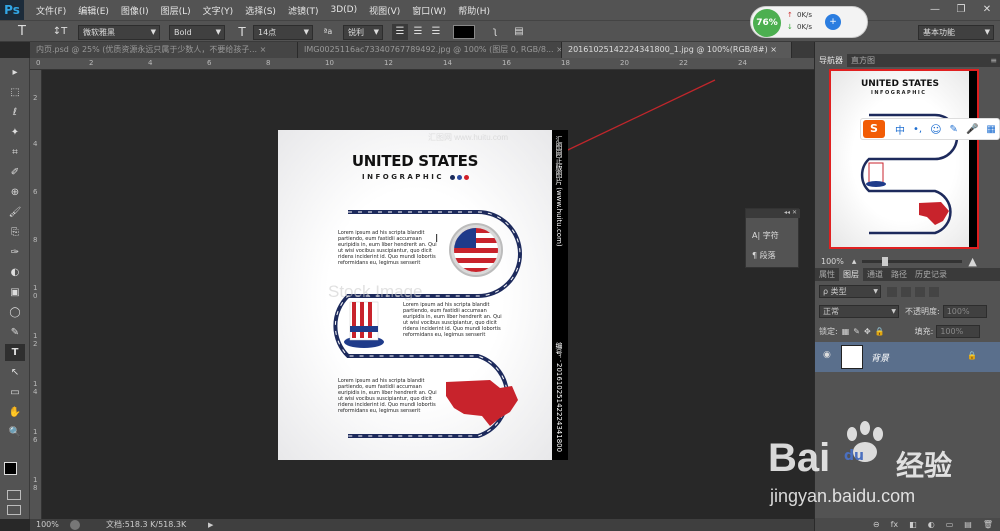 The width and height of the screenshot is (1000, 531). Describe the element at coordinates (135, 10) in the screenshot. I see `menu-image: 图像(I)` at that location.